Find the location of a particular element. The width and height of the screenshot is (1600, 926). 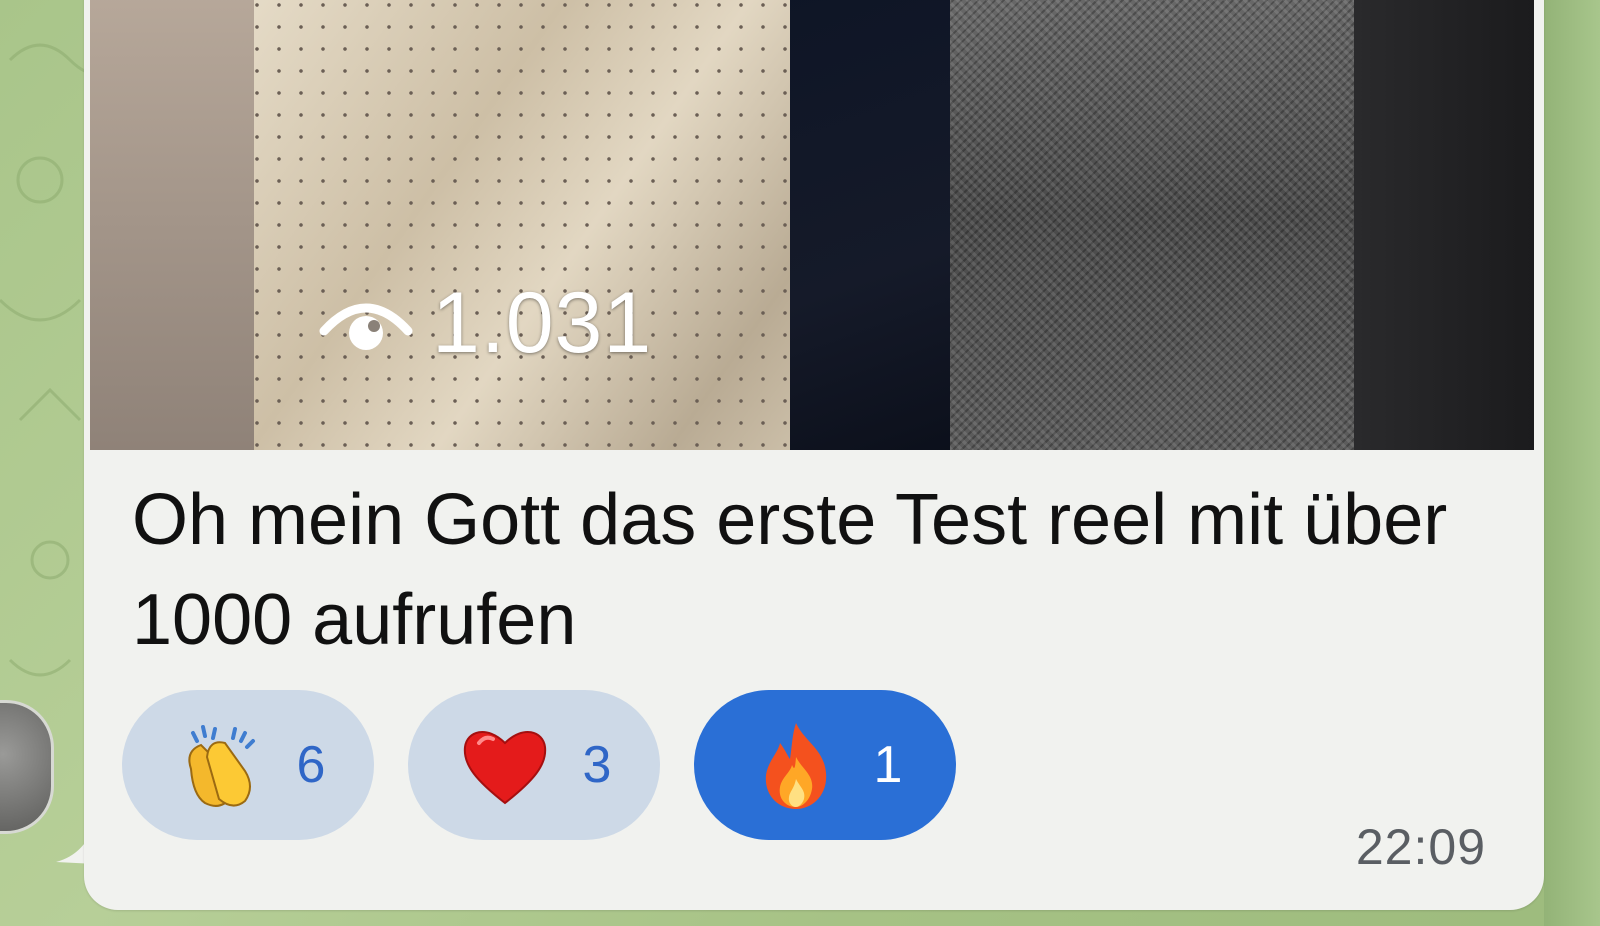

reaction-heart: 3 is located at coordinates (534, 765).